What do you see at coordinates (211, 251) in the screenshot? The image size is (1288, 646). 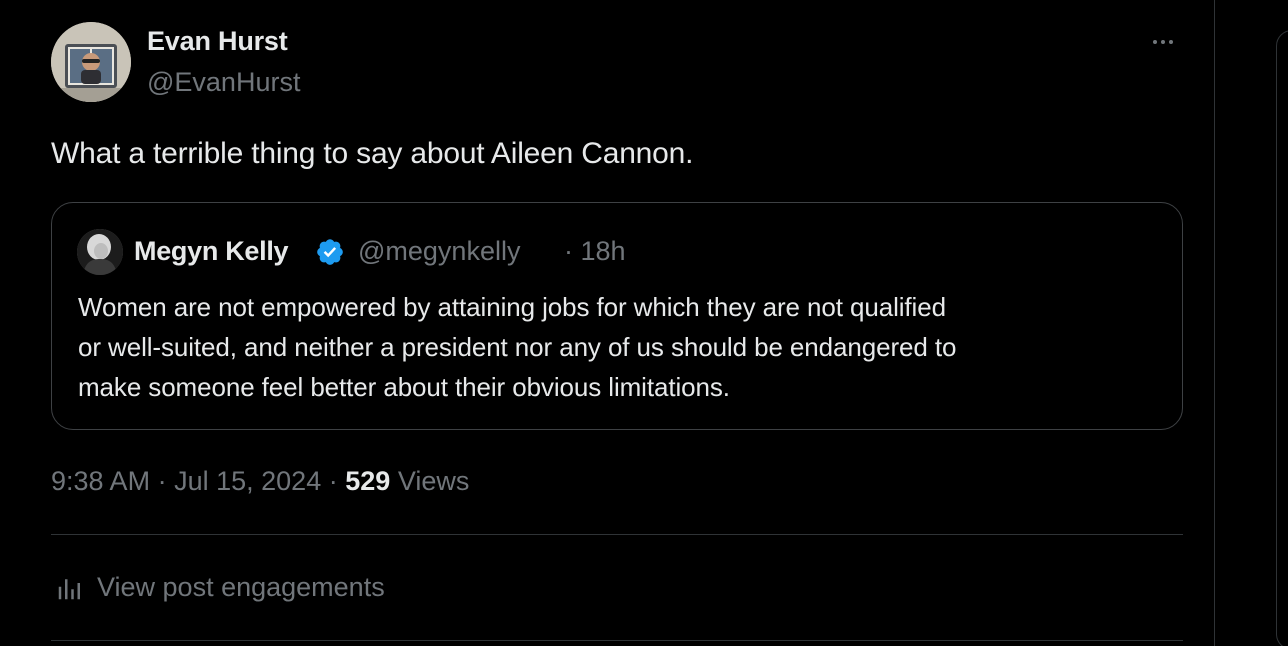 I see `quoted-author-name: Megyn Kelly` at bounding box center [211, 251].